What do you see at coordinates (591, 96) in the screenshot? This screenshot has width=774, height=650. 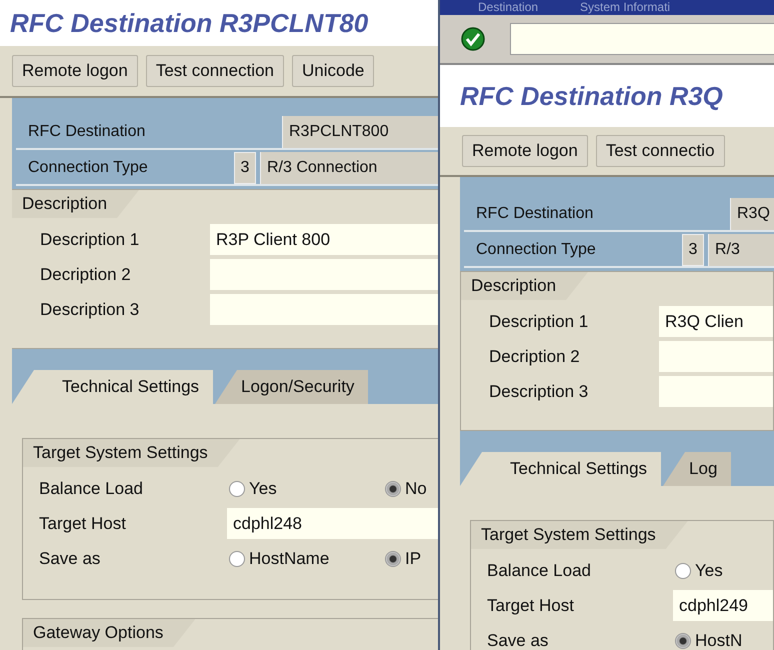 I see `screen-title: RFC Destination R3Q` at bounding box center [591, 96].